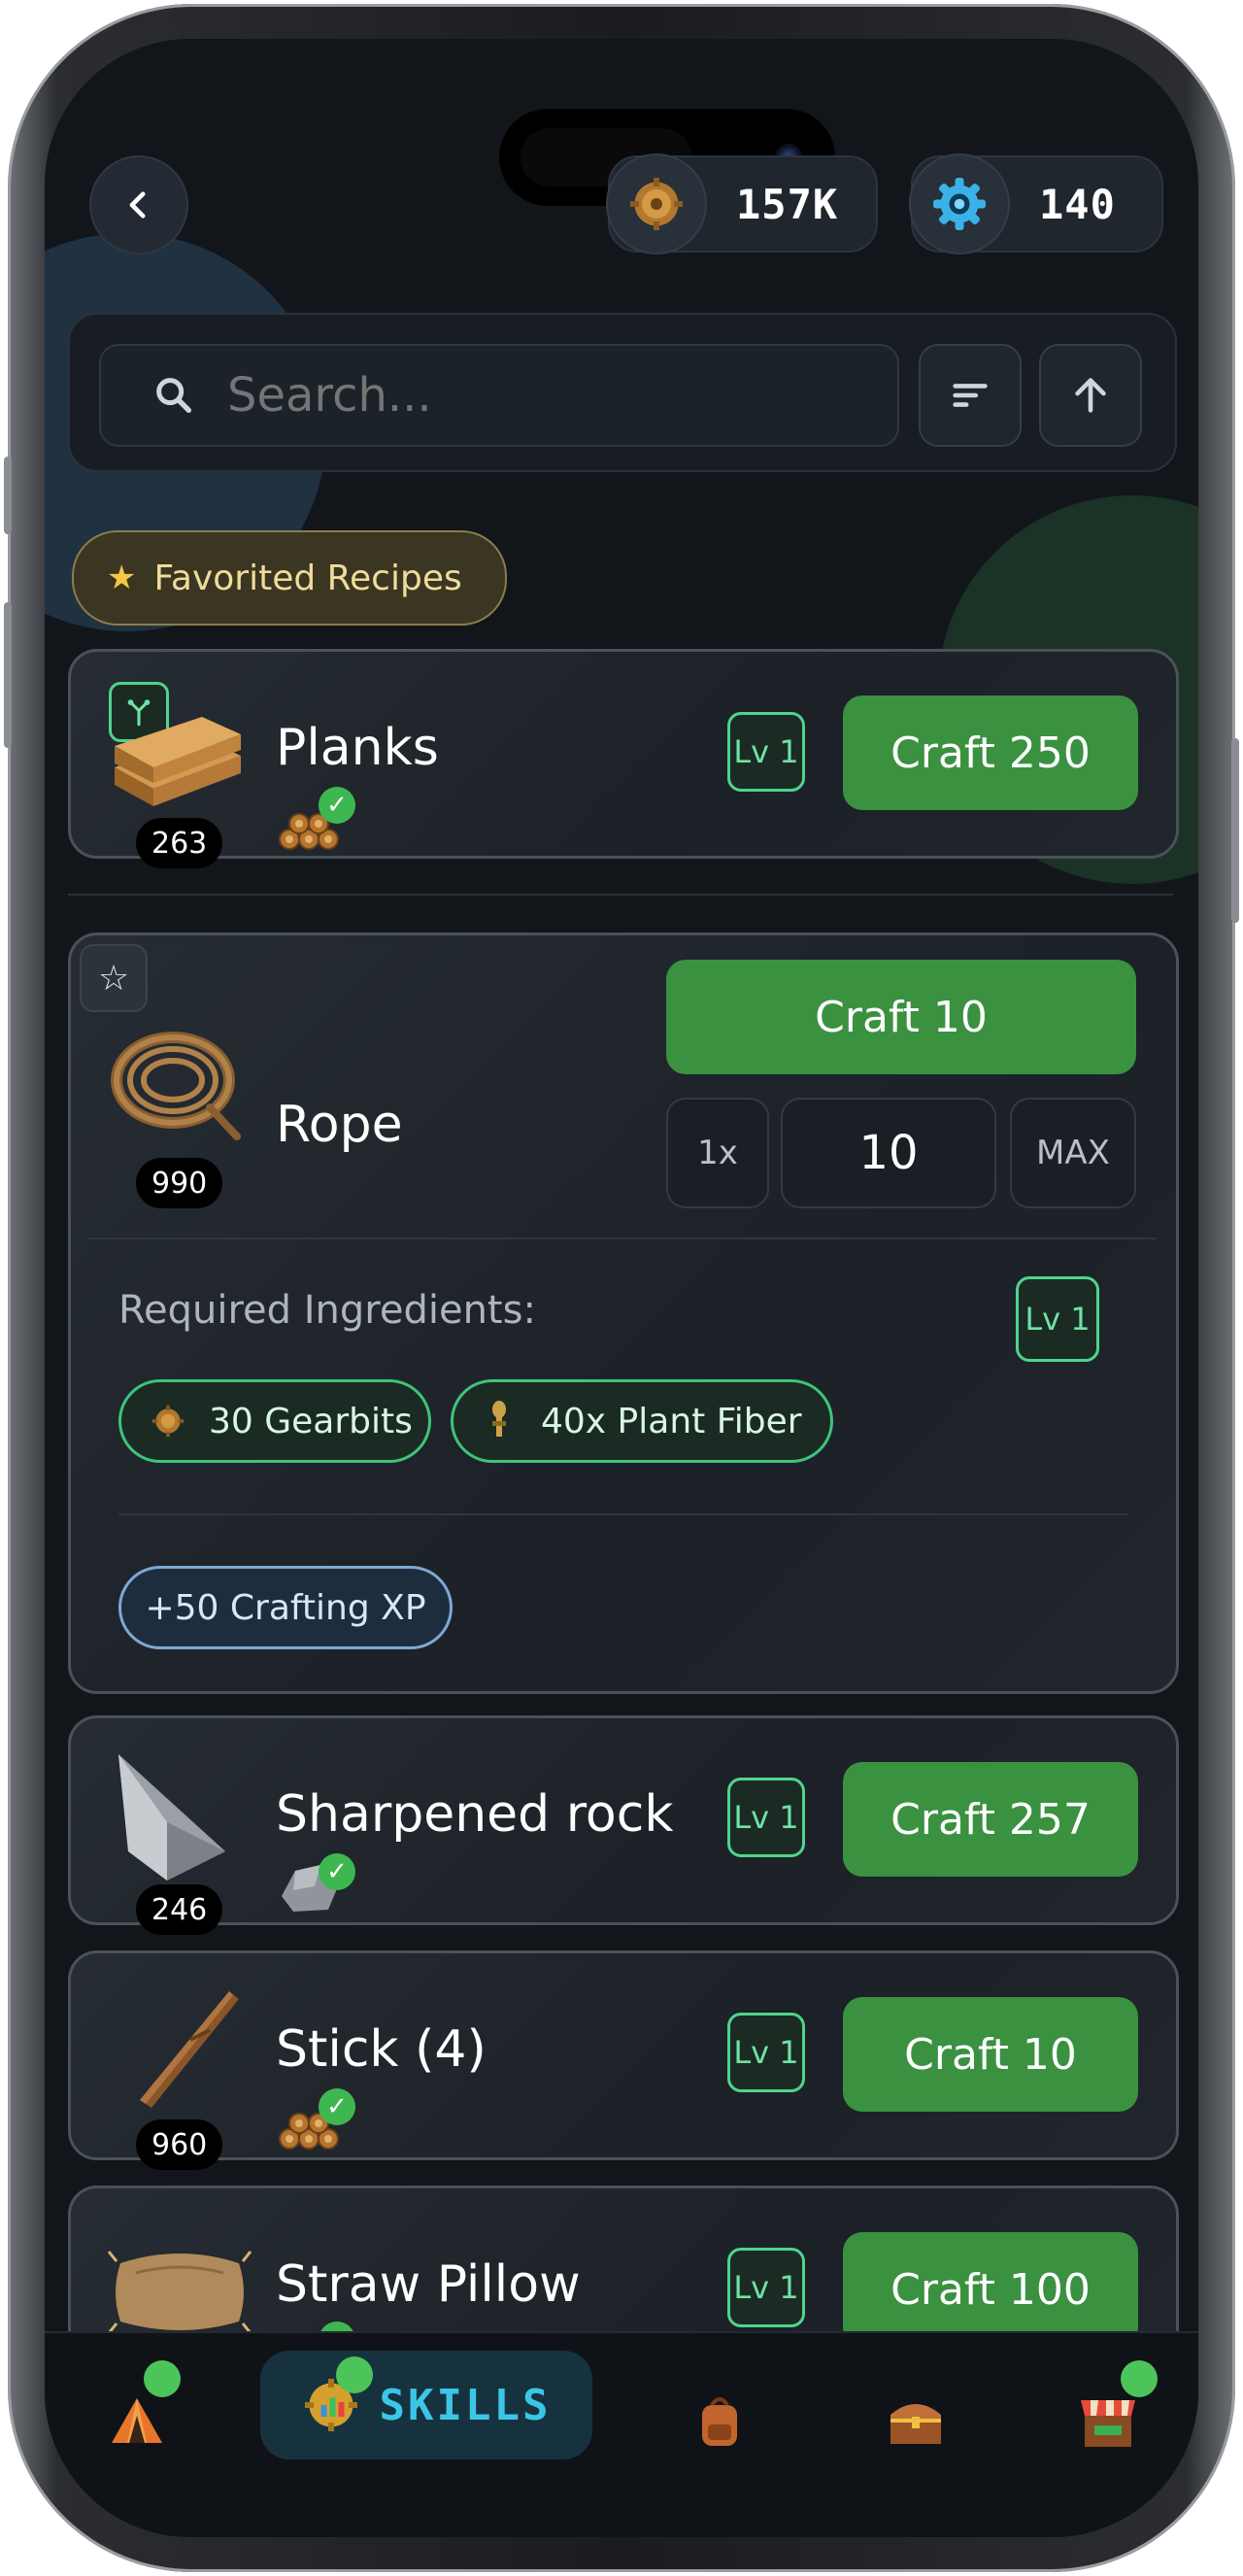 The width and height of the screenshot is (1243, 2576). What do you see at coordinates (178, 761) in the screenshot?
I see `planks-icon` at bounding box center [178, 761].